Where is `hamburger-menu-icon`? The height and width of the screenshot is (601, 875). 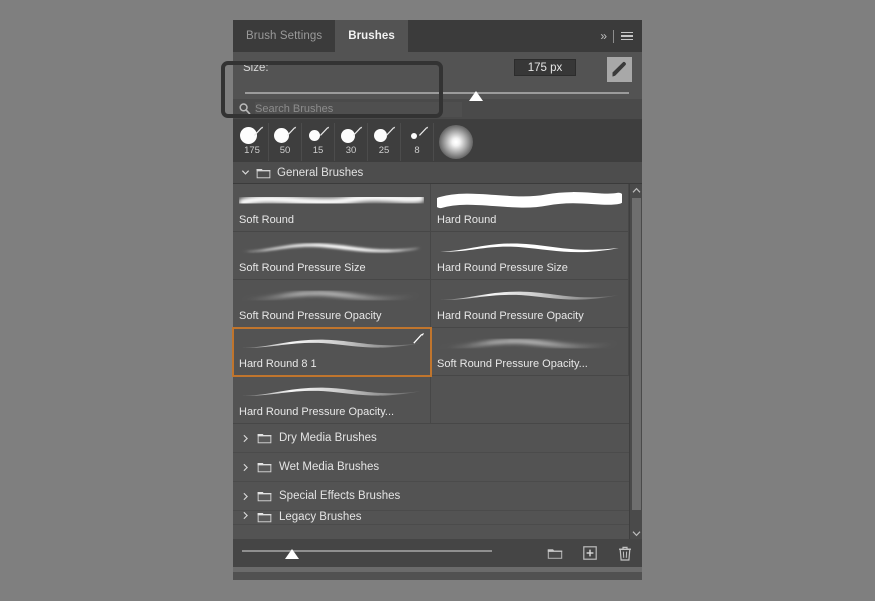 hamburger-menu-icon is located at coordinates (627, 36).